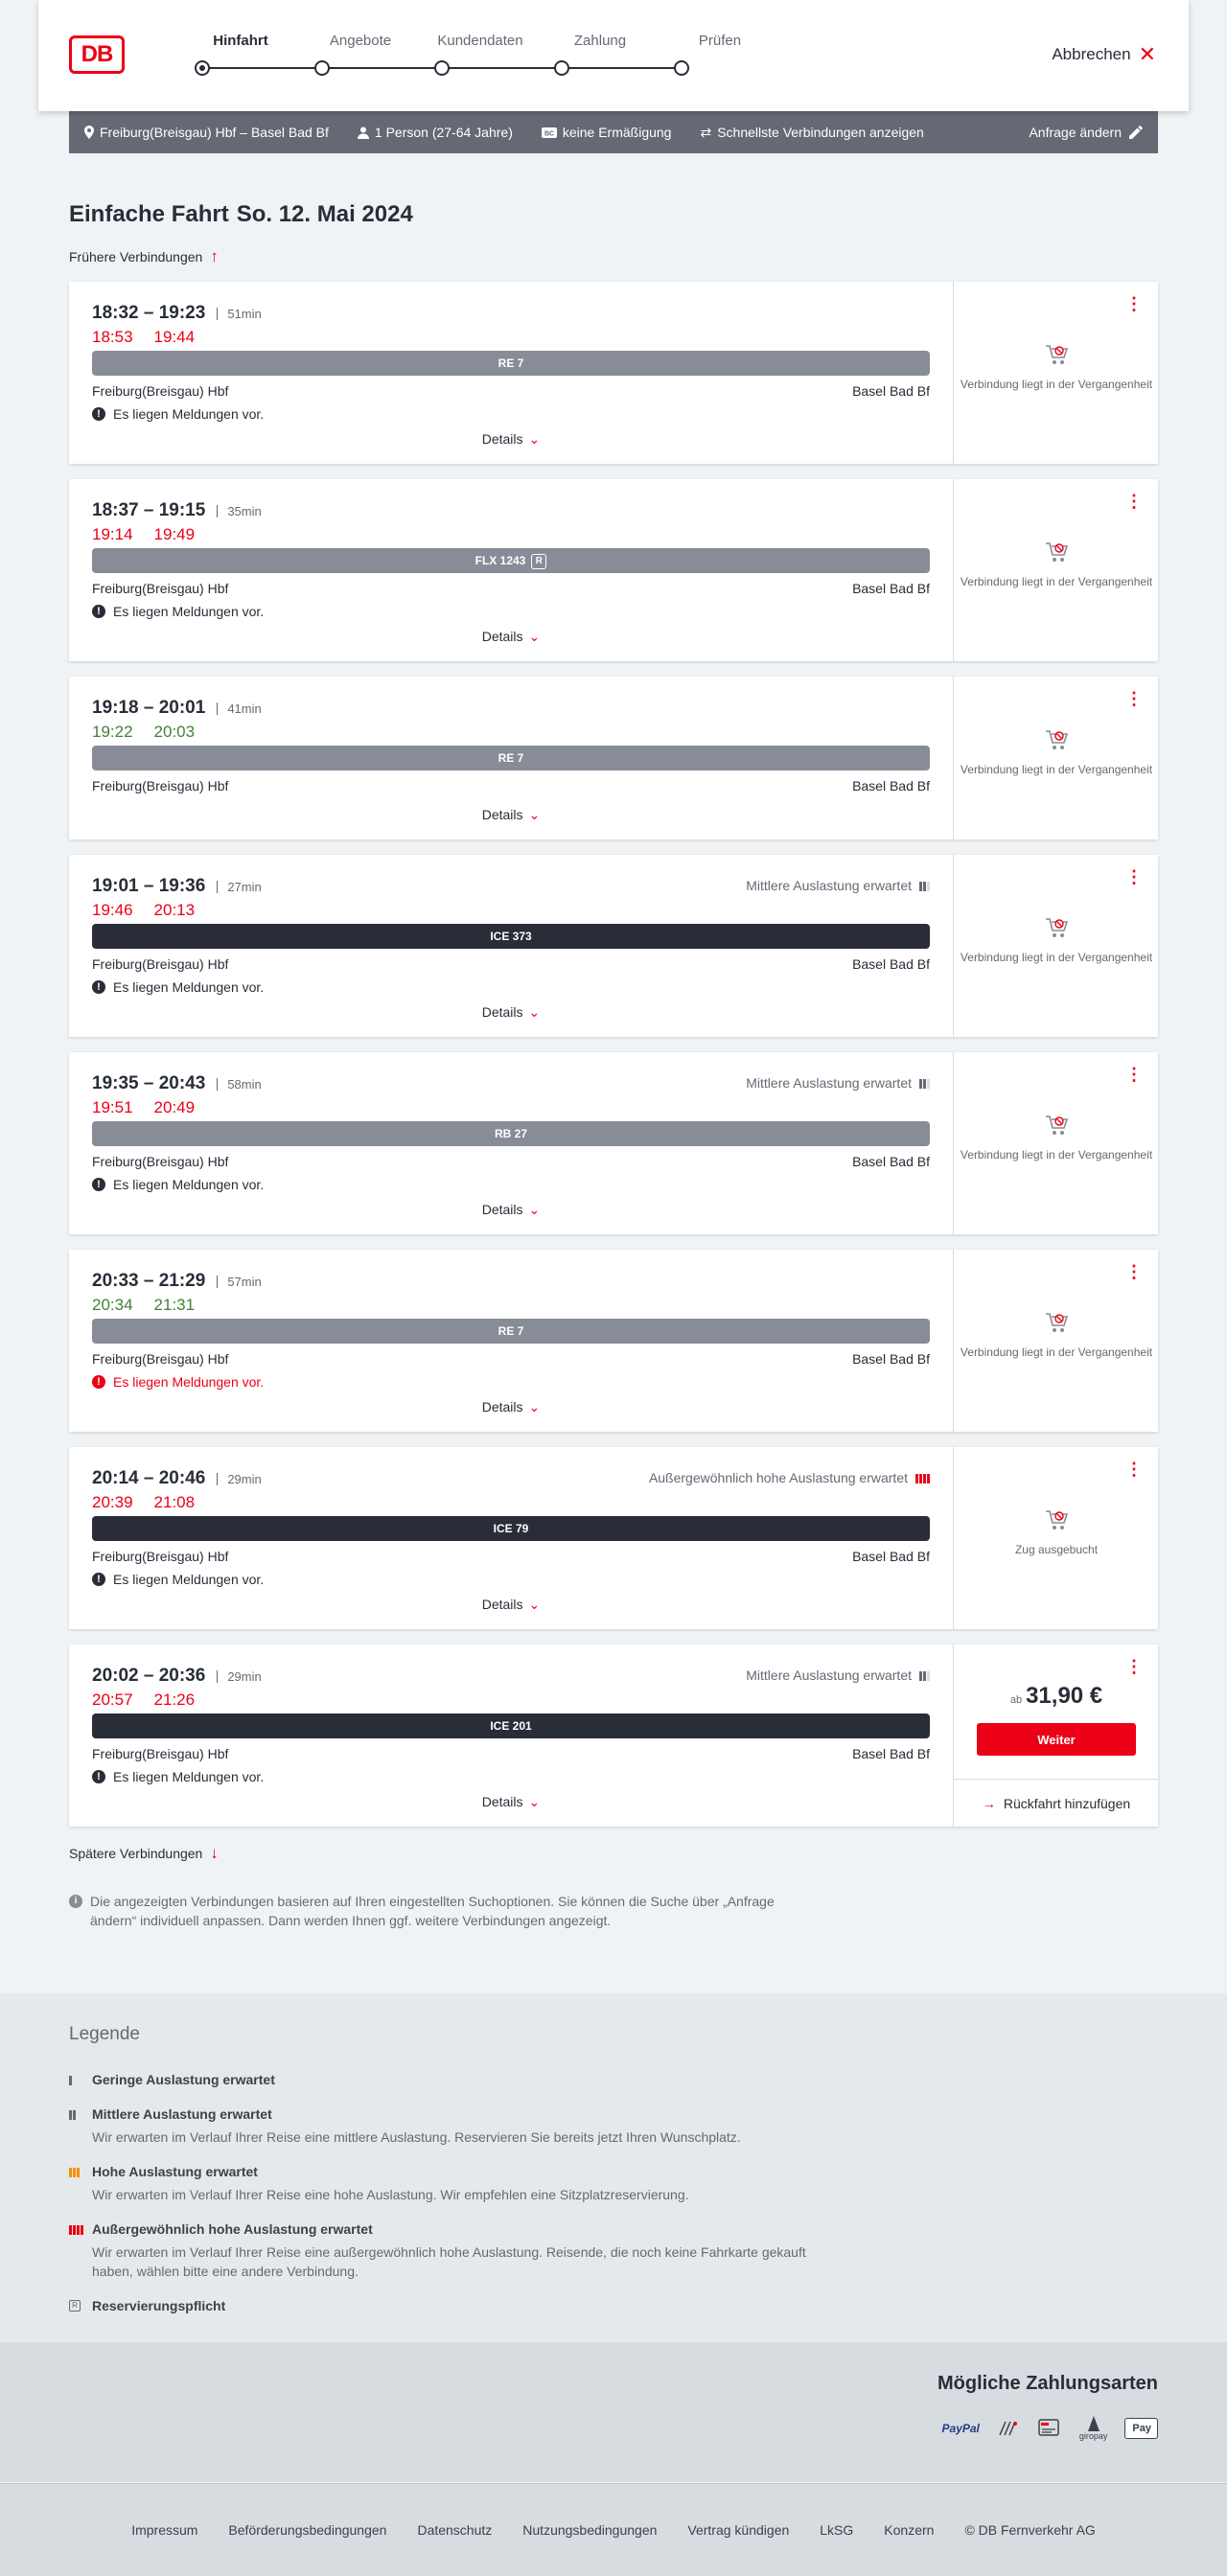  What do you see at coordinates (511, 1529) in the screenshot?
I see `train-bar: ICE 79` at bounding box center [511, 1529].